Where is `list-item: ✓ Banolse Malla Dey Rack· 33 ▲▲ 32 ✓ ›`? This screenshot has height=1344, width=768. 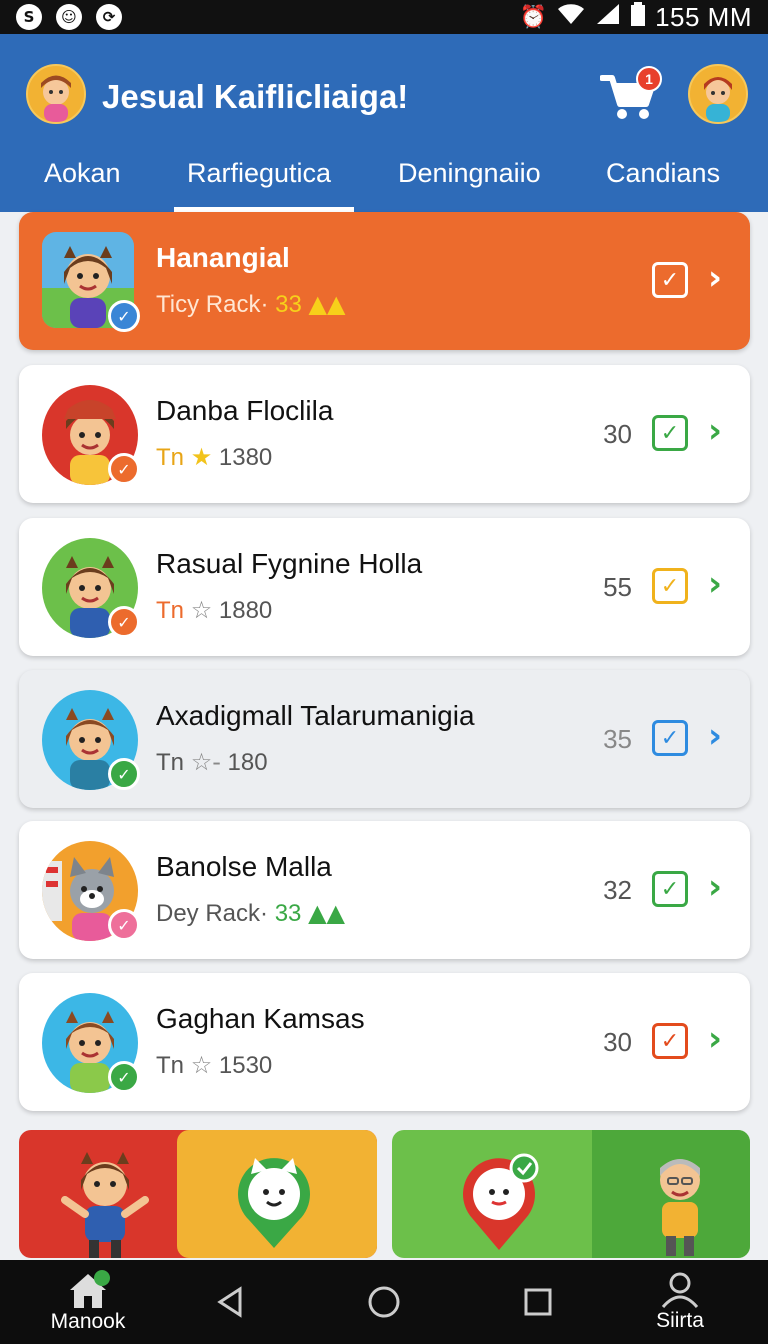
list-item: ✓ Banolse Malla Dey Rack· 33 ▲▲ 32 ✓ › is located at coordinates (384, 890).